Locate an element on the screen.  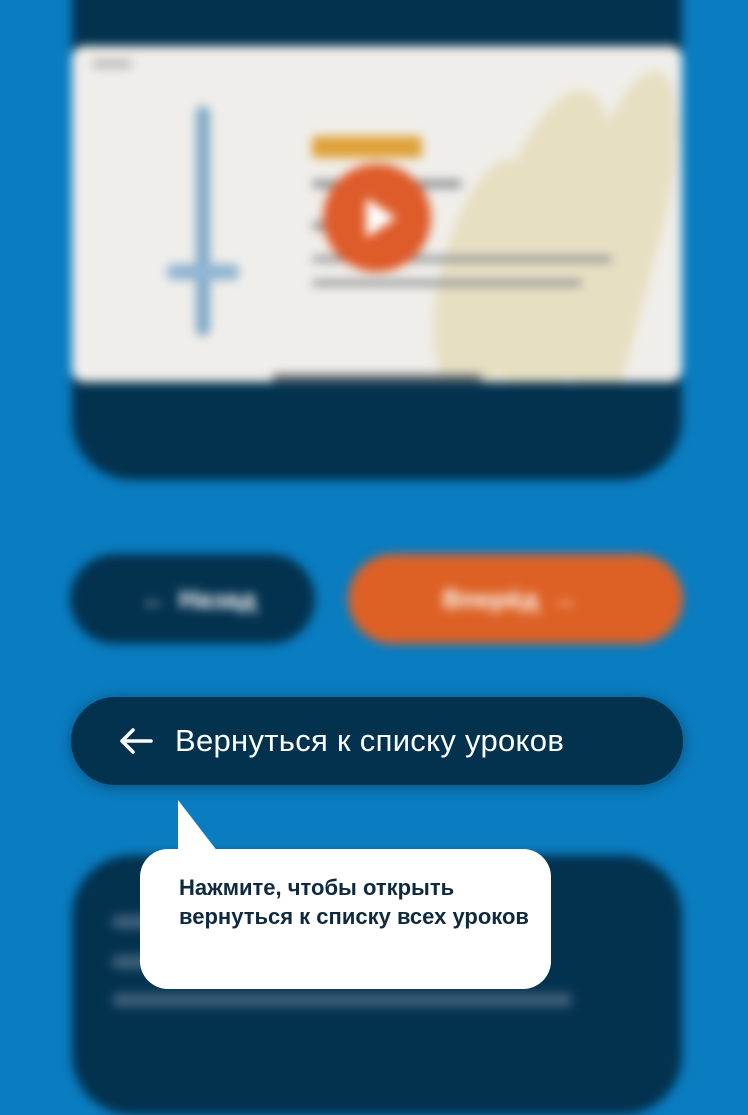
video-logo is located at coordinates (112, 64).